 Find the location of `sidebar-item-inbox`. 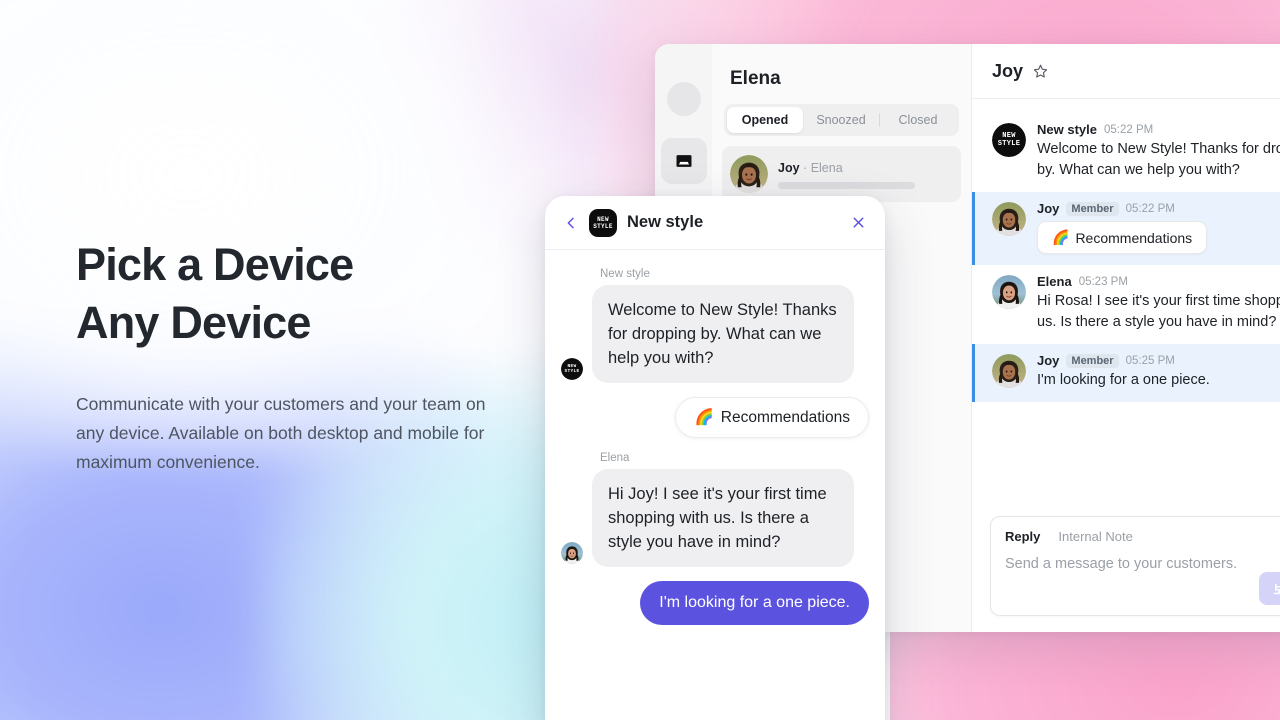

sidebar-item-inbox is located at coordinates (683, 161).